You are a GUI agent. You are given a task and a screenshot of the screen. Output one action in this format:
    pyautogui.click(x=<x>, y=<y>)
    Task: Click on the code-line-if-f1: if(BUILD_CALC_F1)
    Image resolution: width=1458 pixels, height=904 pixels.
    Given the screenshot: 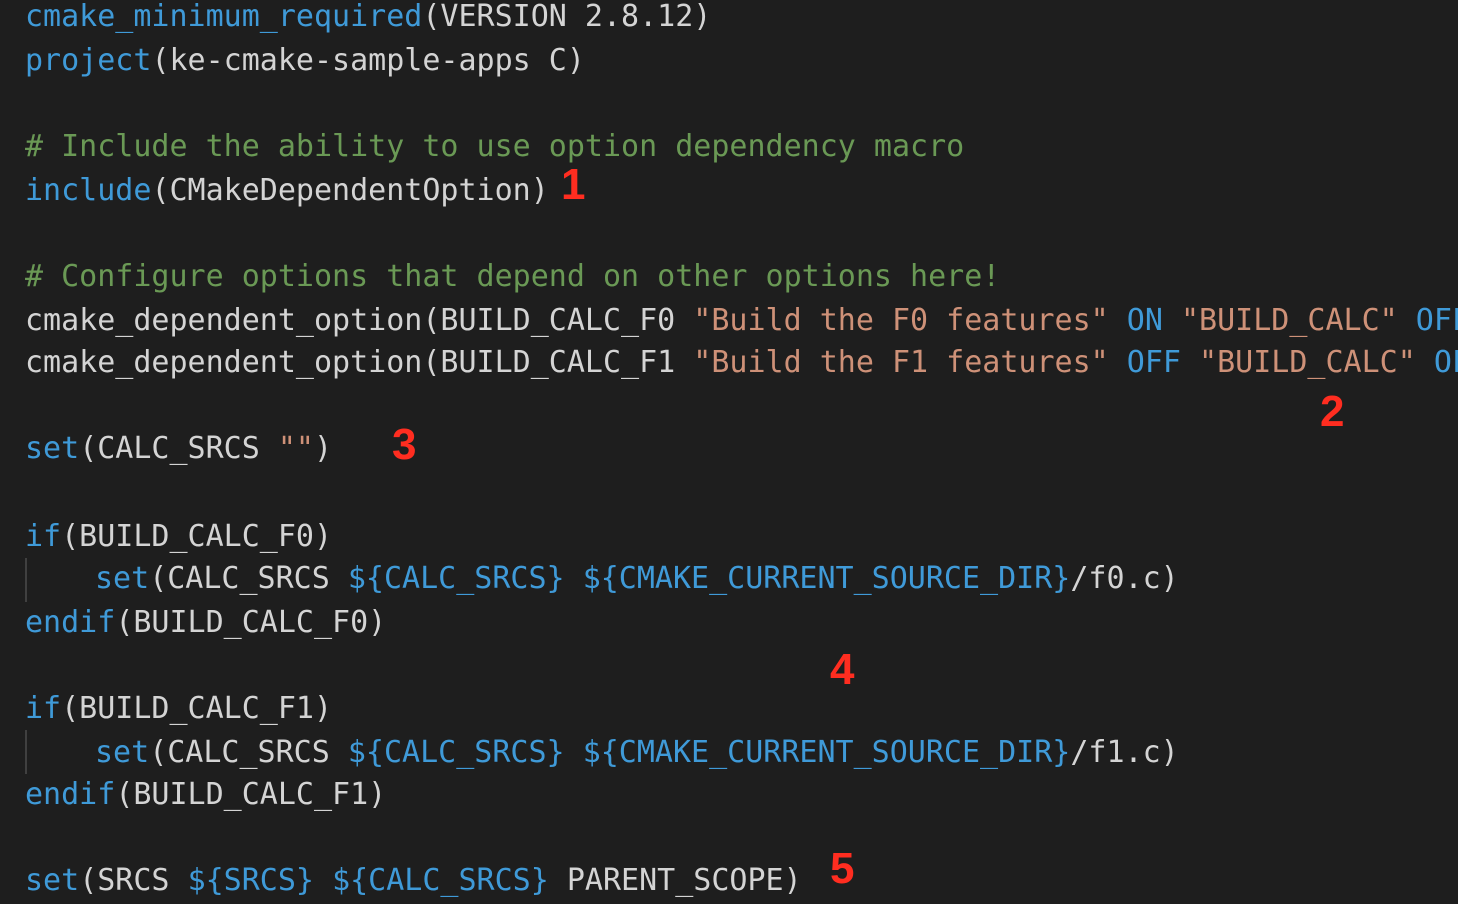 What is the action you would take?
    pyautogui.click(x=178, y=709)
    